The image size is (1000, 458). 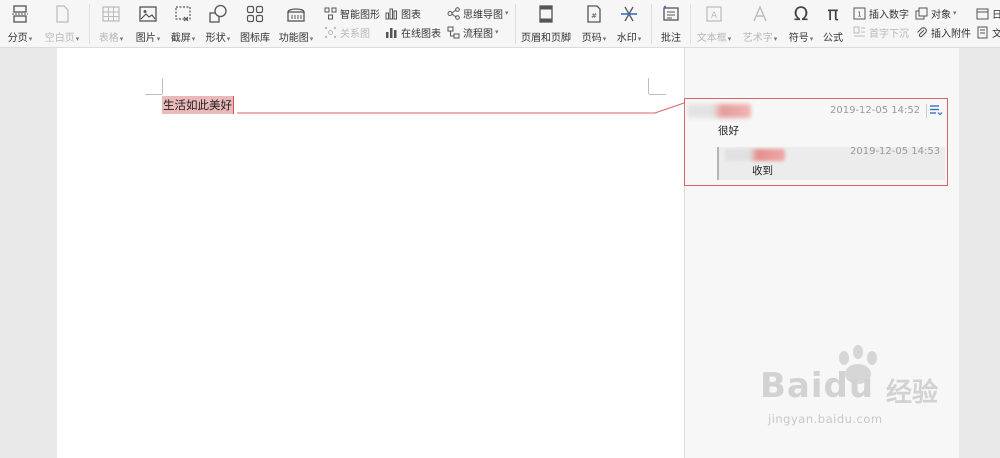 I want to click on smart-graphic-label: 智能图形, so click(x=360, y=15).